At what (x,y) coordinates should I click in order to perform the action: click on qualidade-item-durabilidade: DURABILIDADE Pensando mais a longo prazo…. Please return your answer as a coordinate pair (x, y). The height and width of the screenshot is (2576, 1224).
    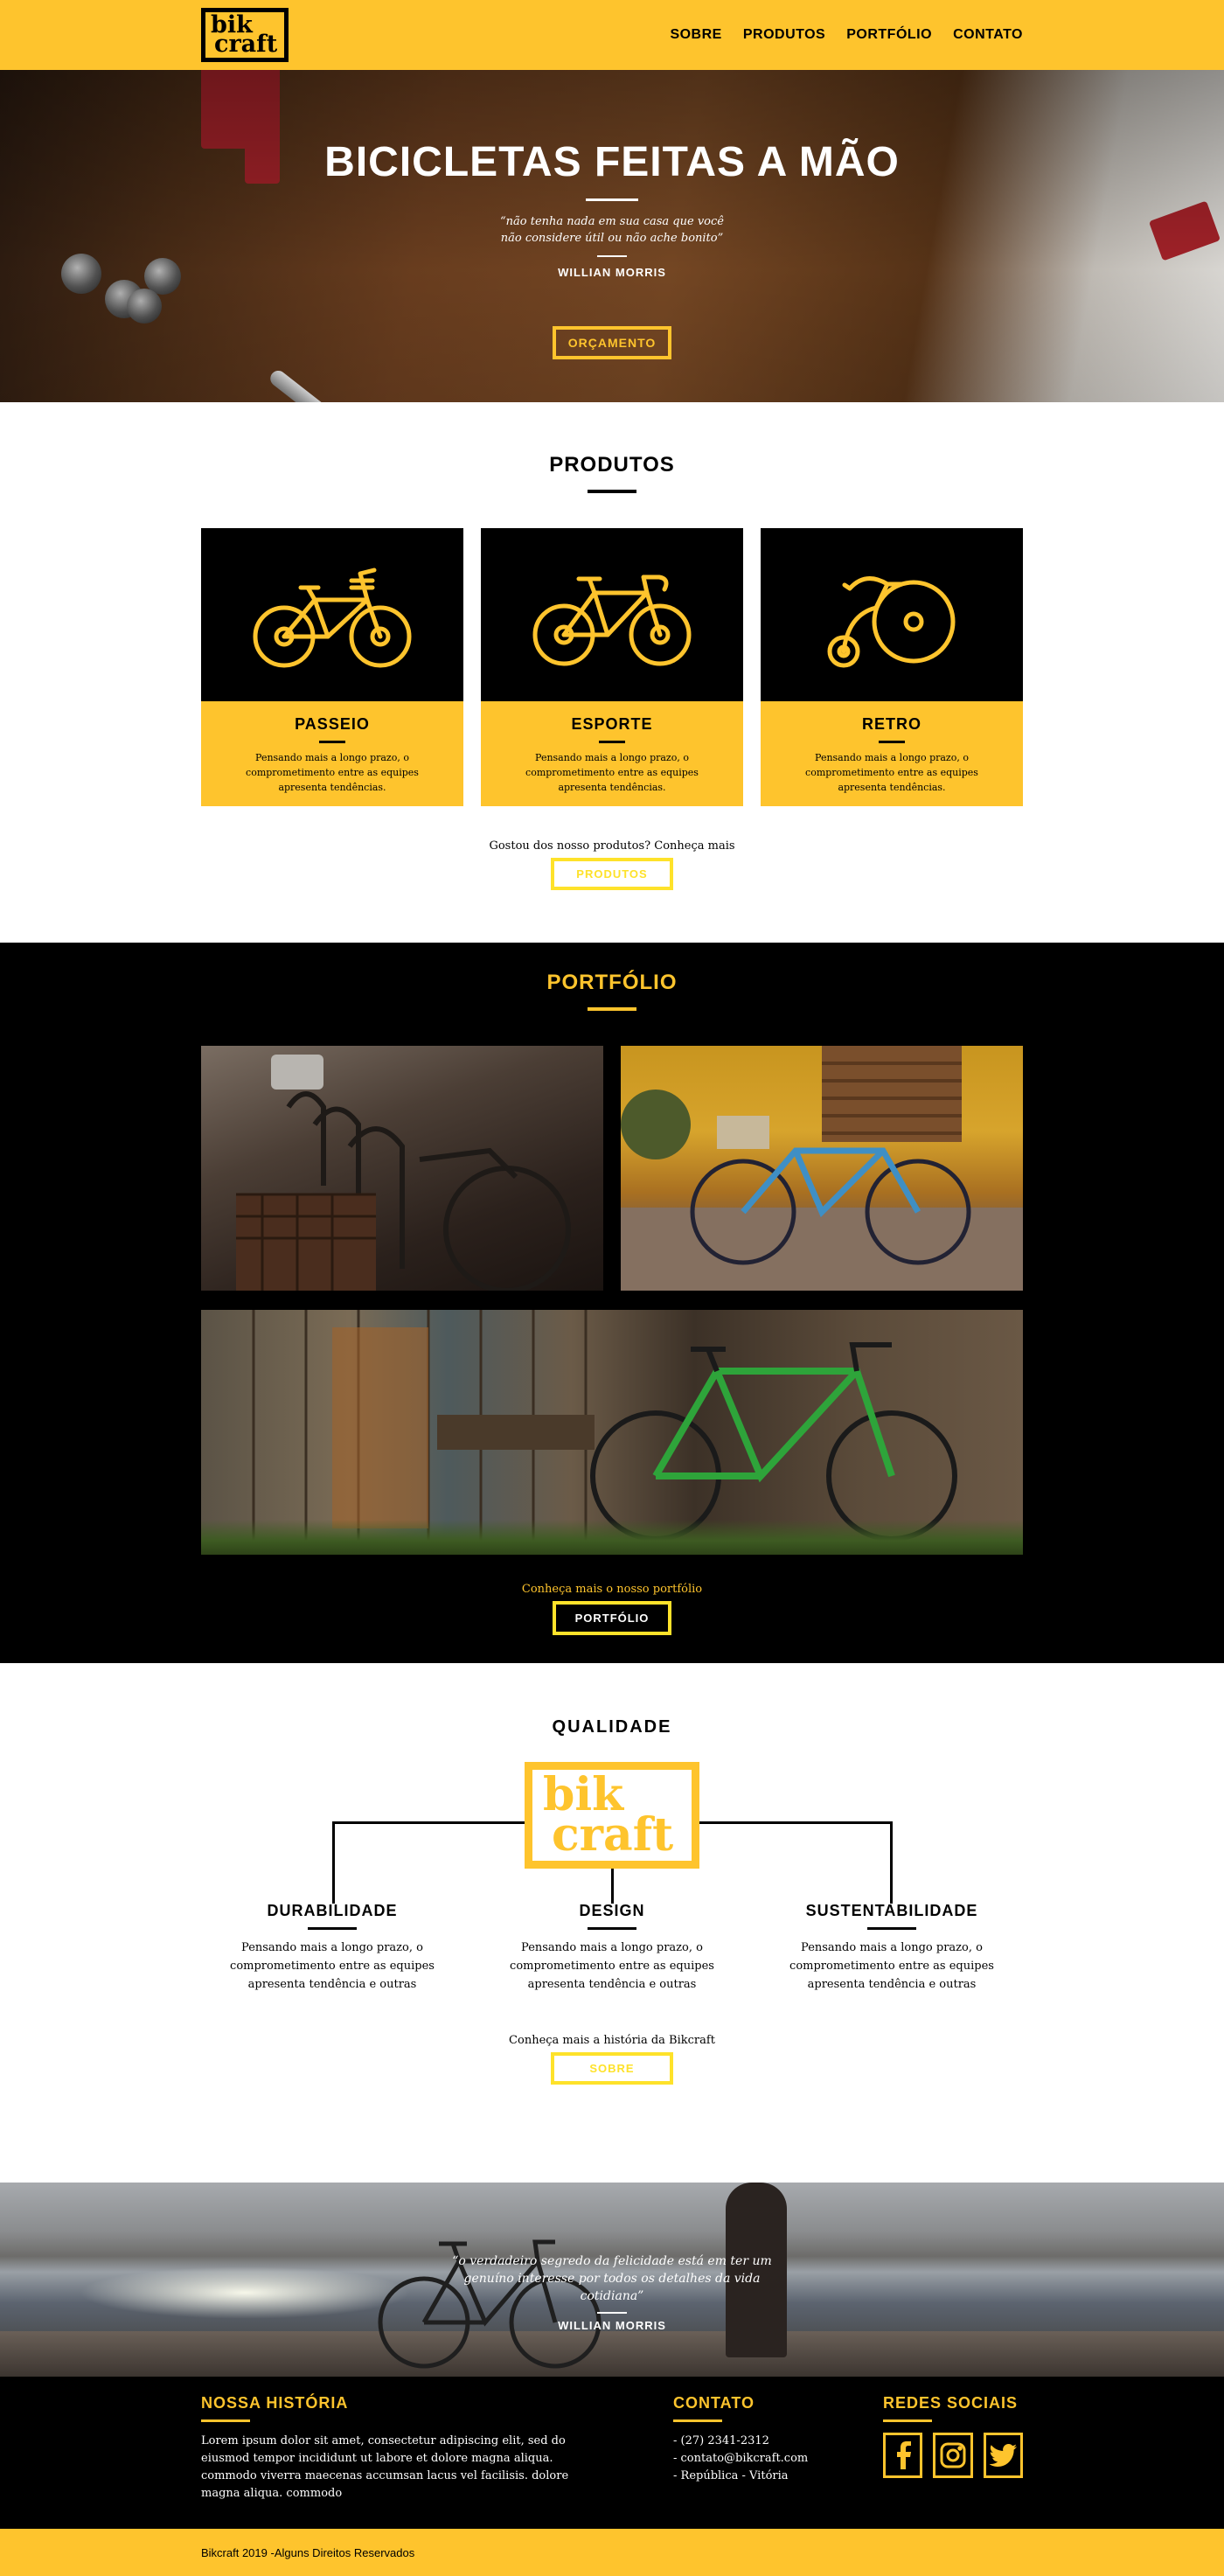
    Looking at the image, I should click on (332, 1948).